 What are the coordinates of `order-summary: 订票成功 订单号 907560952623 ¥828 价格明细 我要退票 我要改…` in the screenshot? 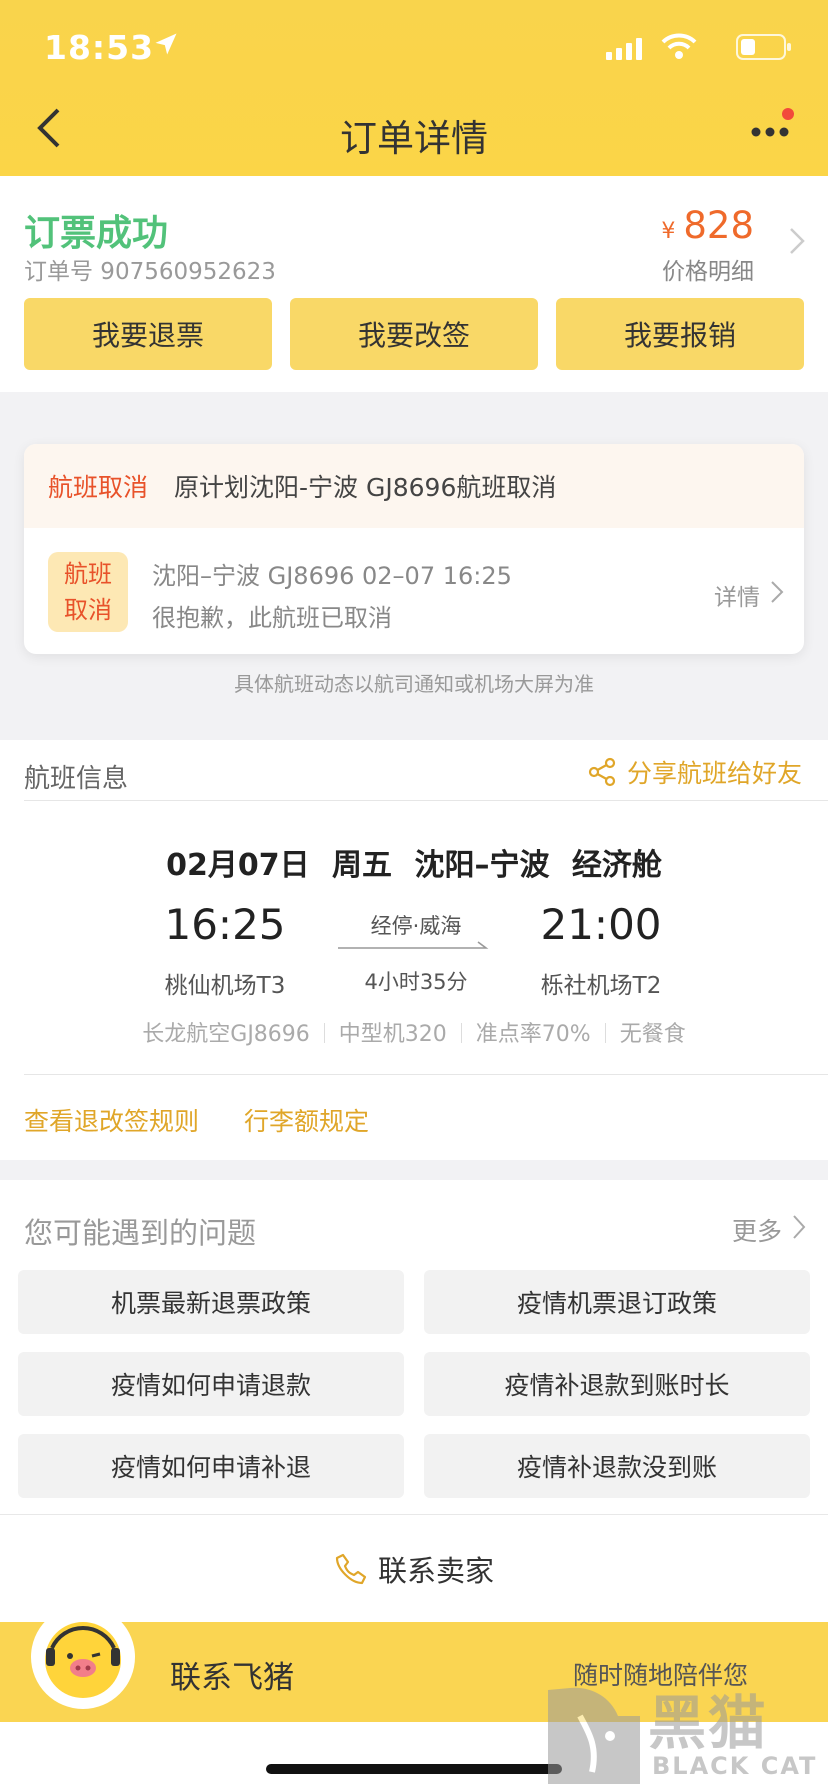 It's located at (414, 284).